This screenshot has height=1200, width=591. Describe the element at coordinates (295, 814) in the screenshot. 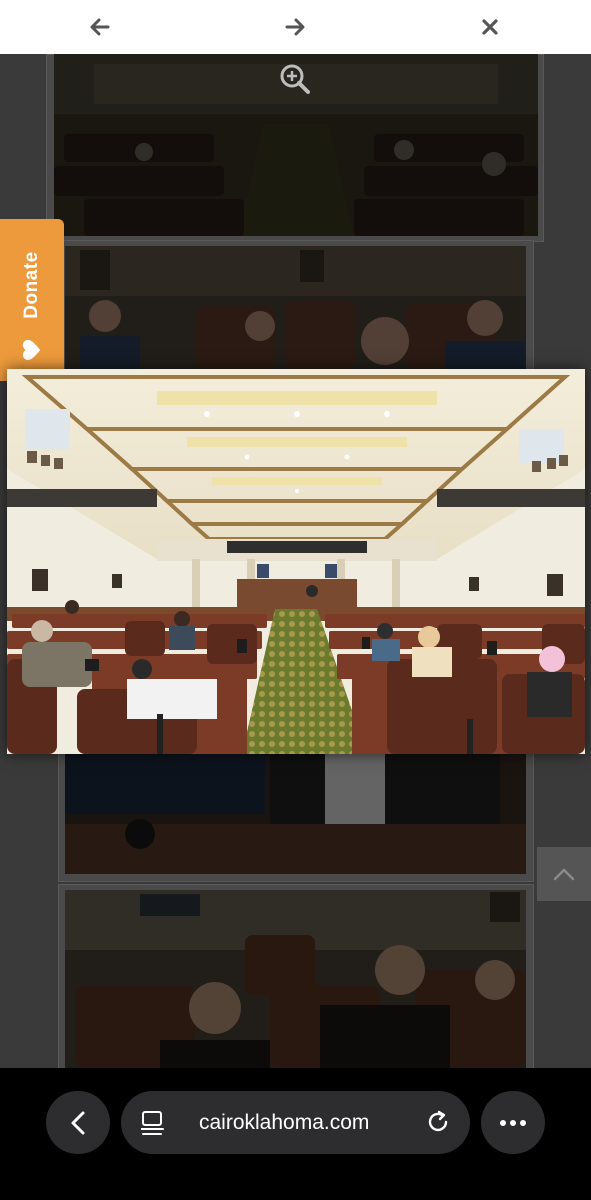

I see `gallery-photo-delegates` at that location.